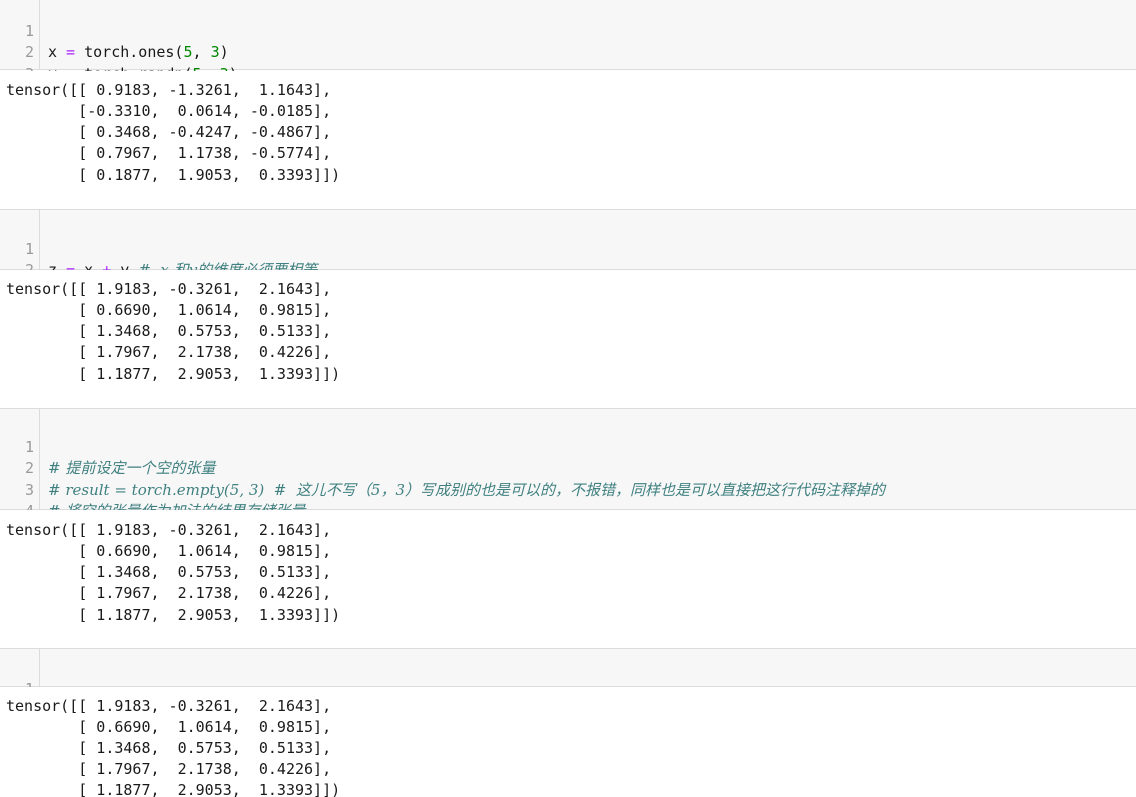 The image size is (1136, 797). I want to click on code-line: 1 x = torch.ones(5, 3), so click(568, 31).